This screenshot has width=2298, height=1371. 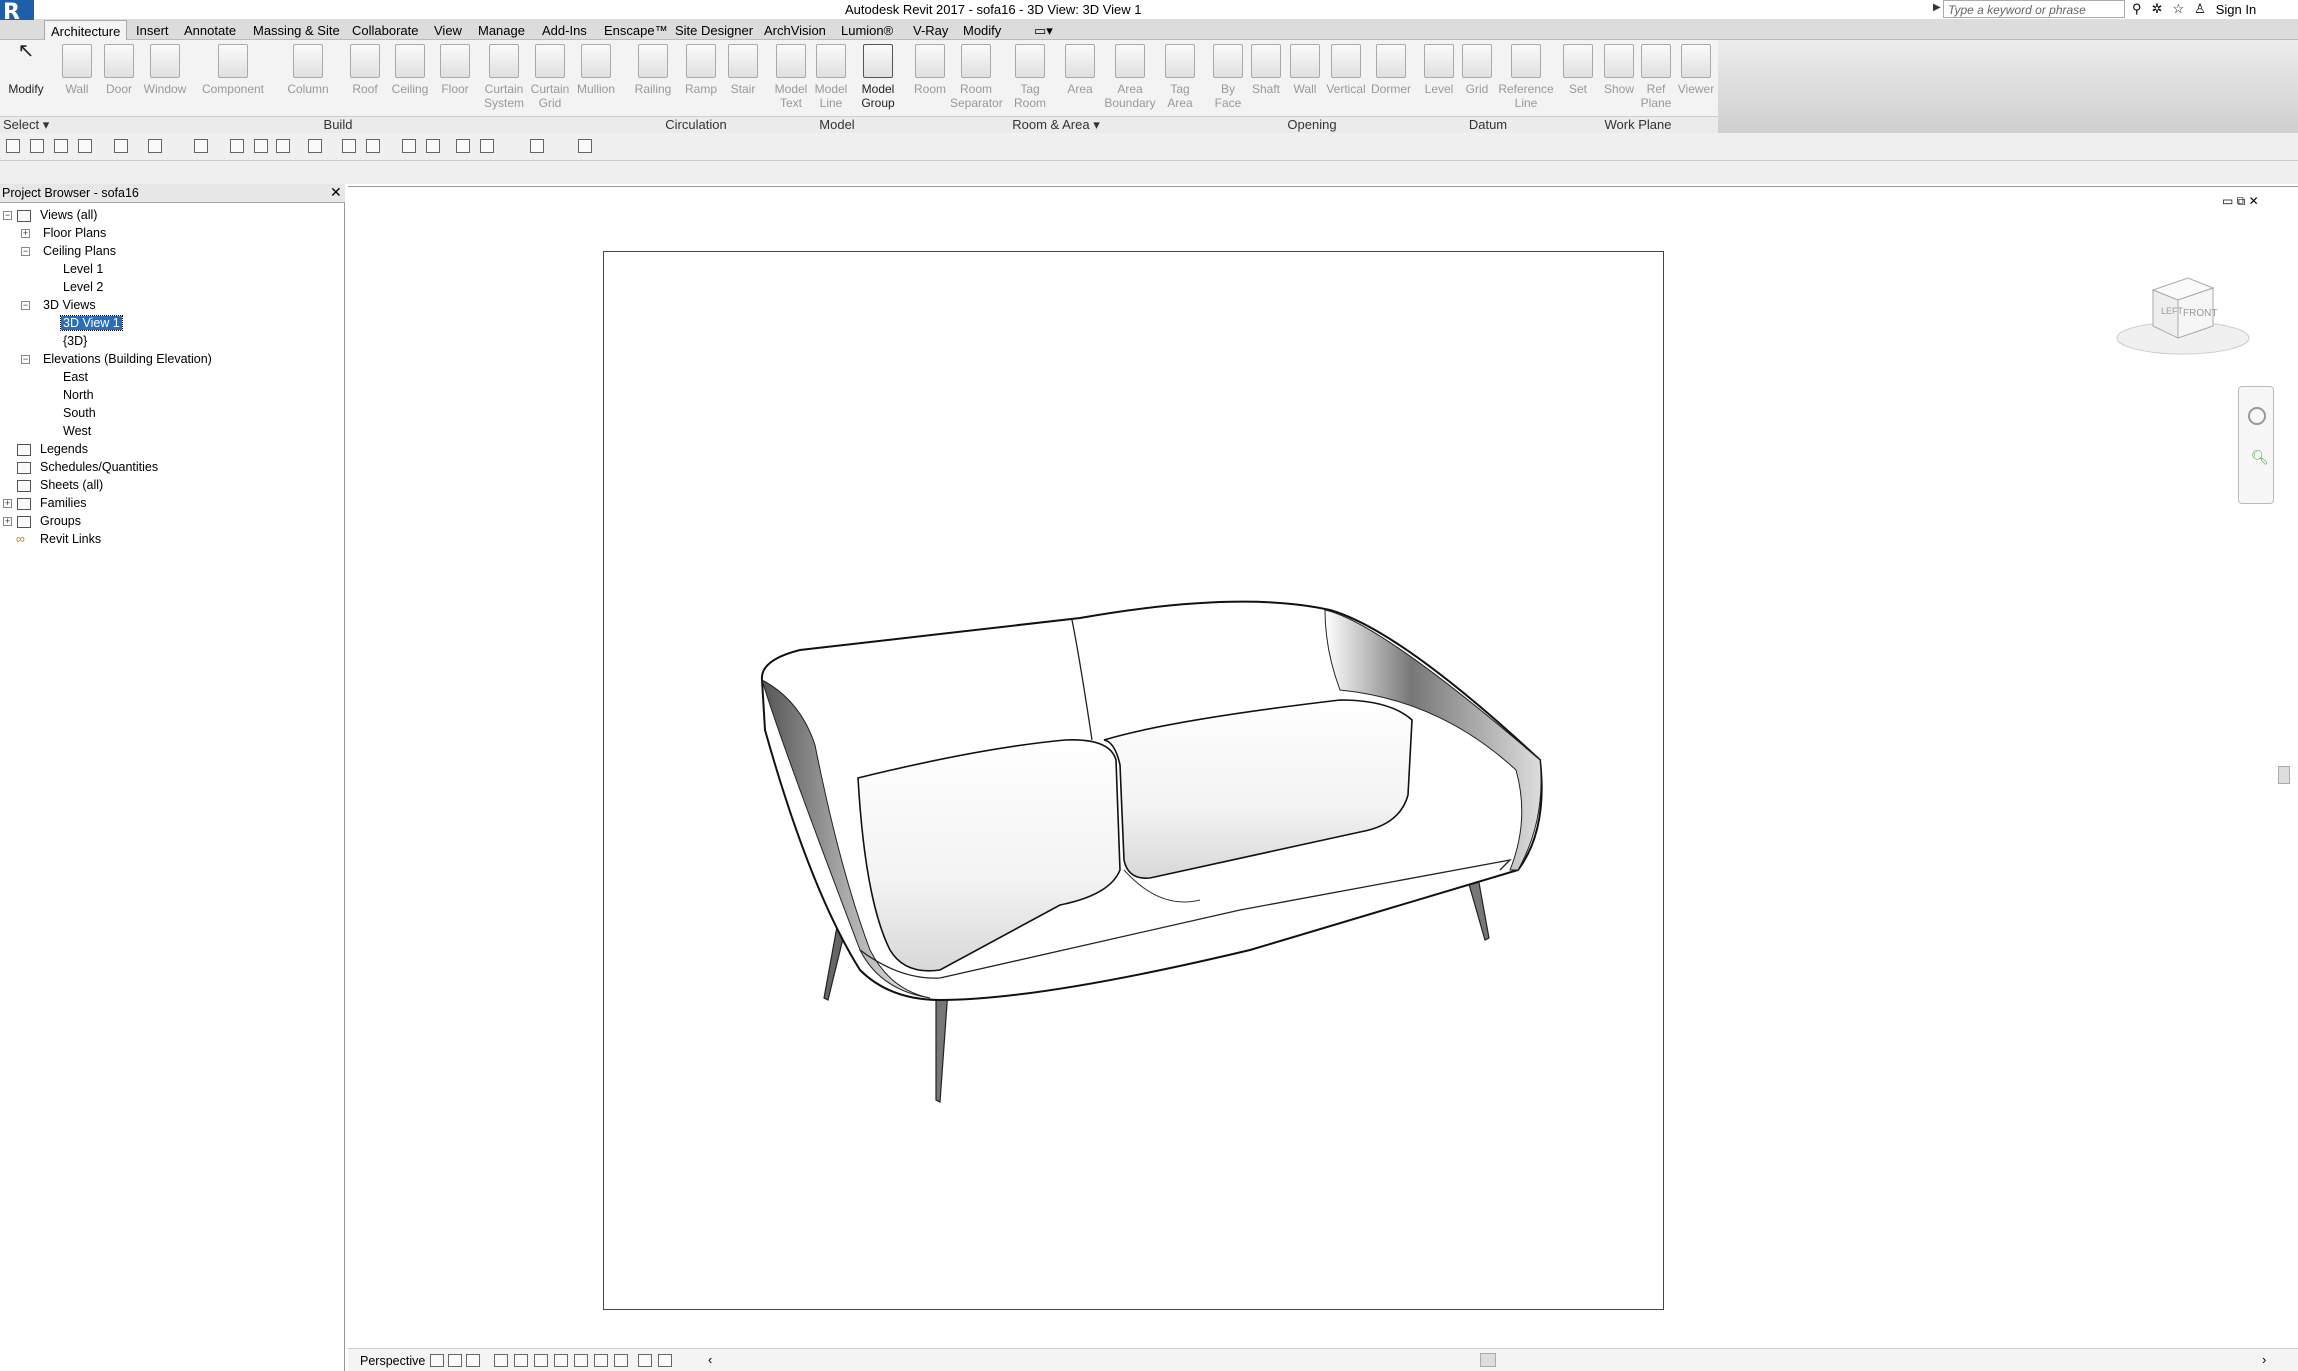 I want to click on undo-icon, so click(x=121, y=146).